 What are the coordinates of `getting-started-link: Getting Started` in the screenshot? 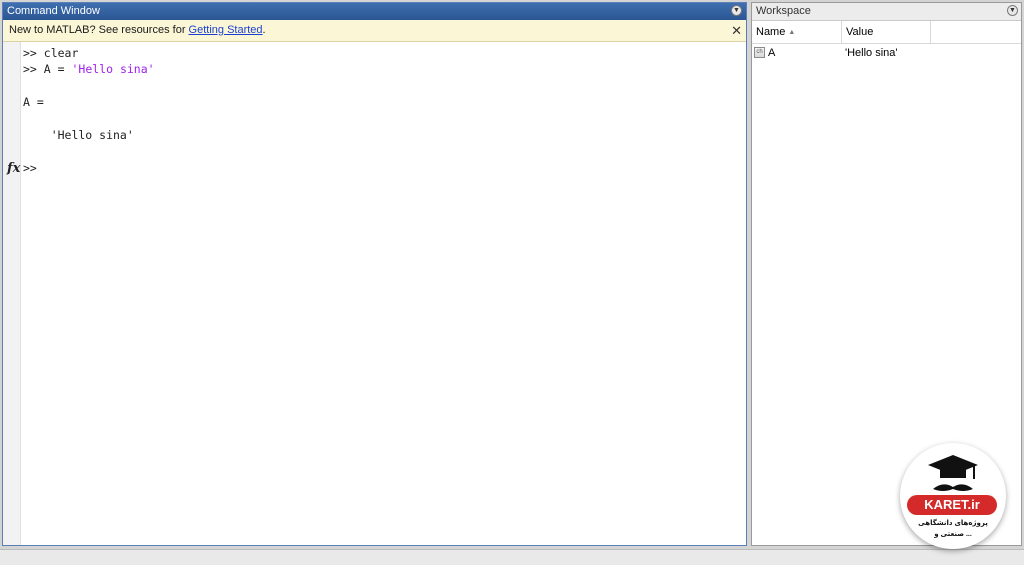 It's located at (226, 30).